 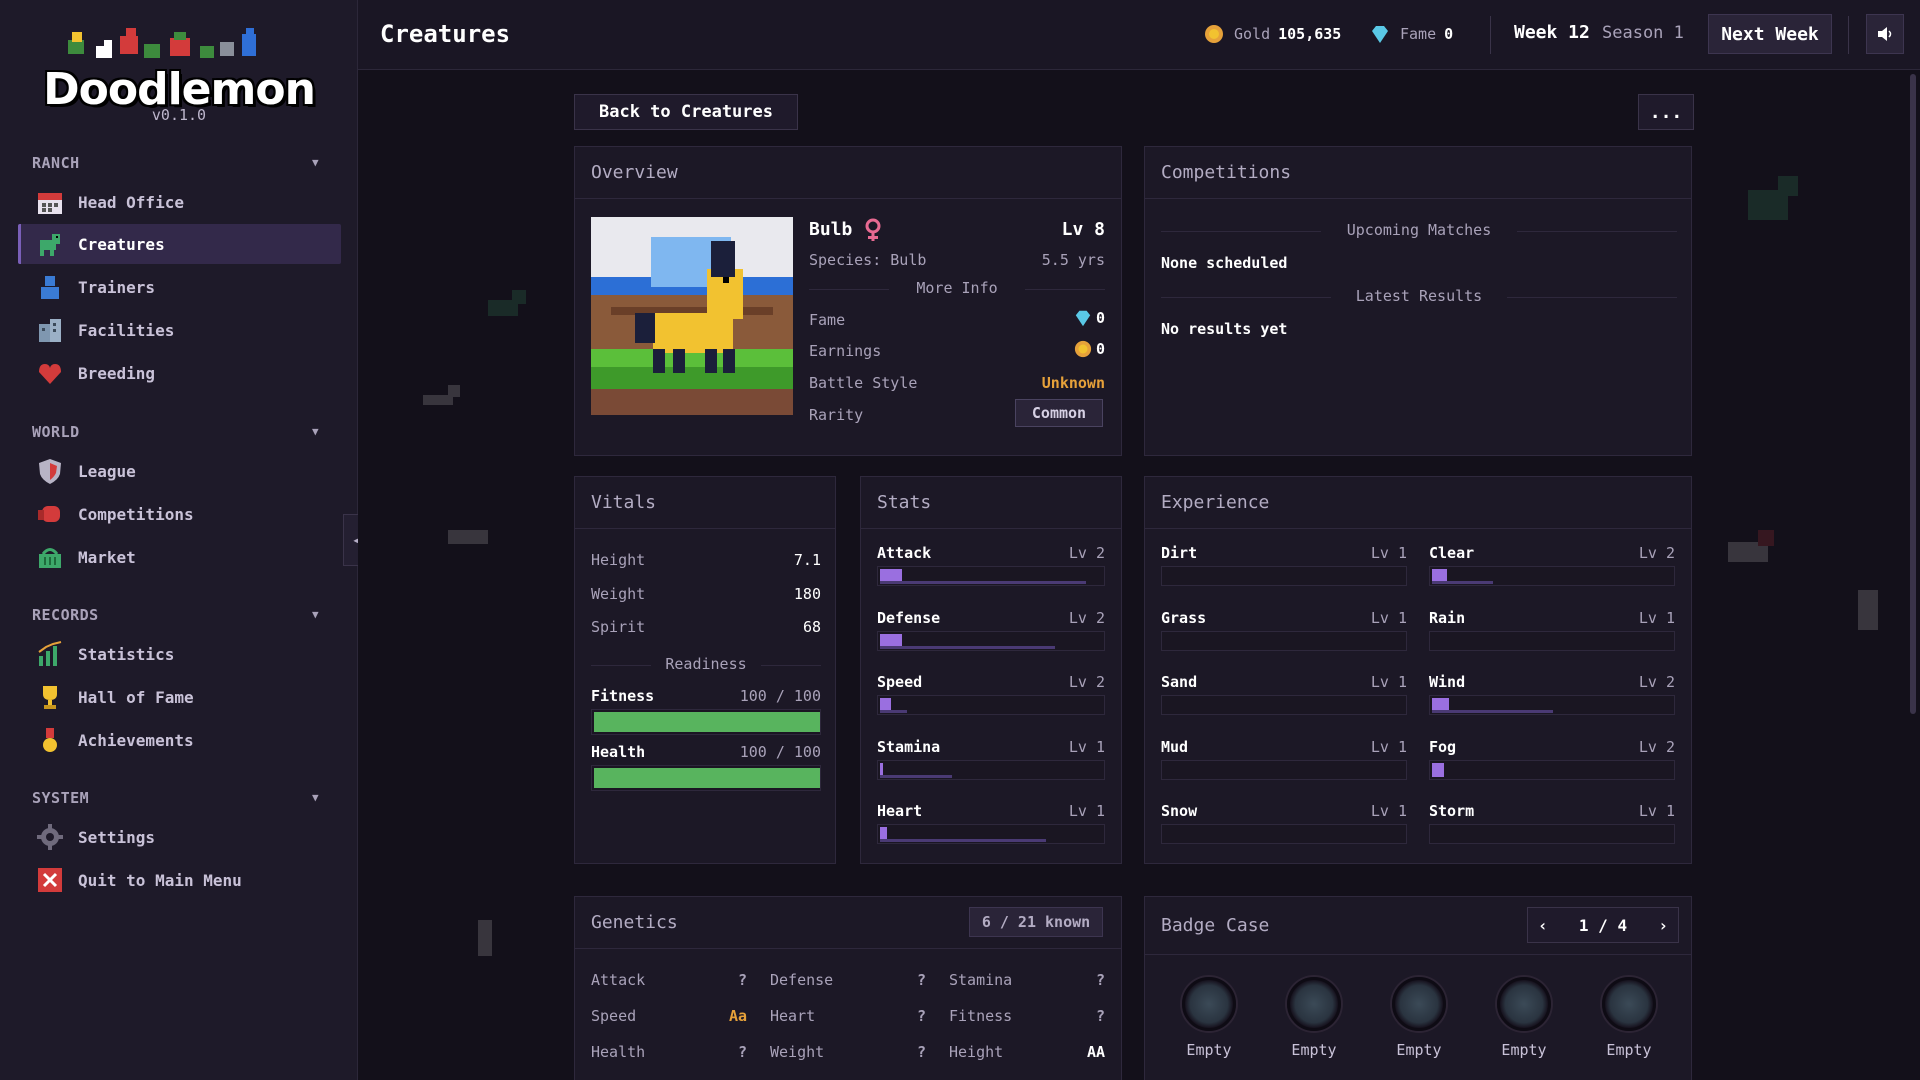 What do you see at coordinates (706, 664) in the screenshot?
I see `readiness-heading: Readiness` at bounding box center [706, 664].